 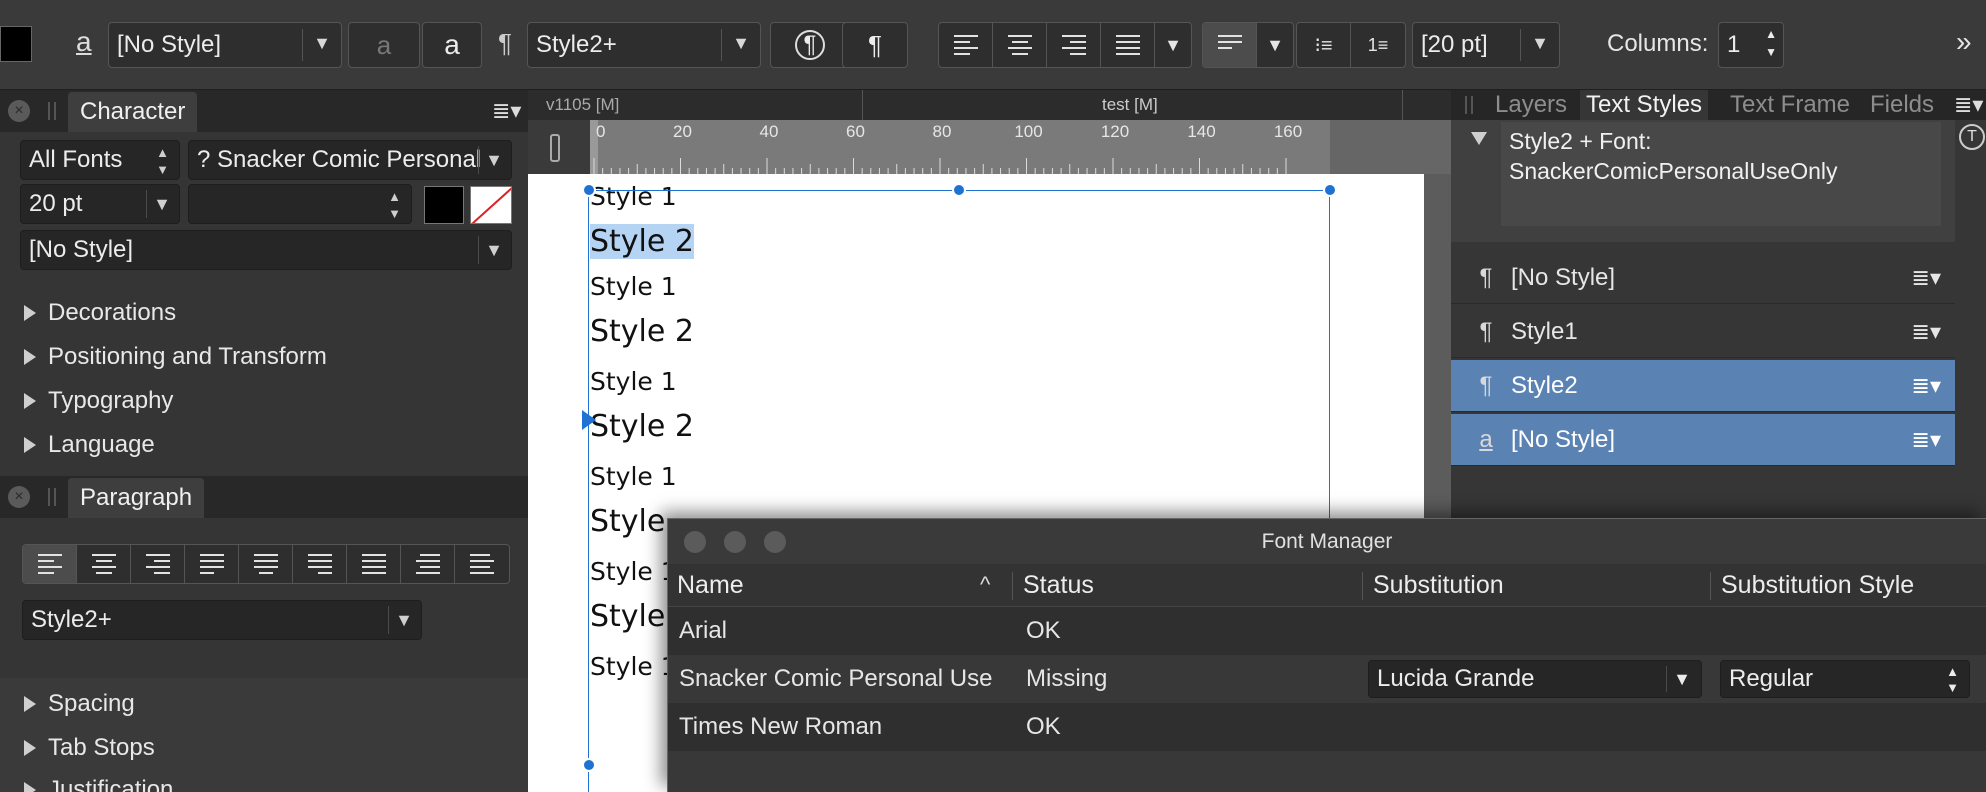 What do you see at coordinates (225, 45) in the screenshot?
I see `char-style-dropdown: [No Style] ▼` at bounding box center [225, 45].